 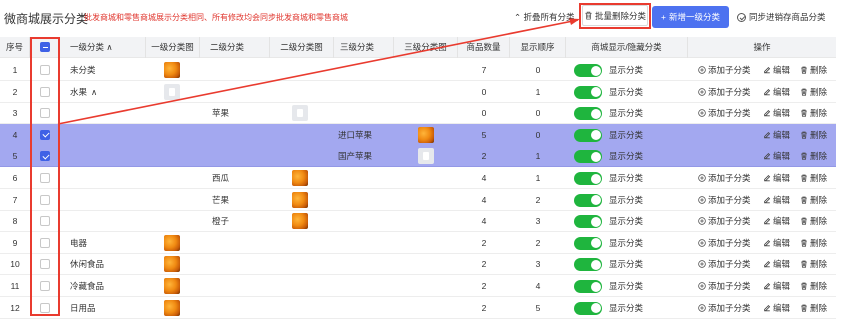 What do you see at coordinates (782, 242) in the screenshot?
I see `edit-label: 编辑` at bounding box center [782, 242].